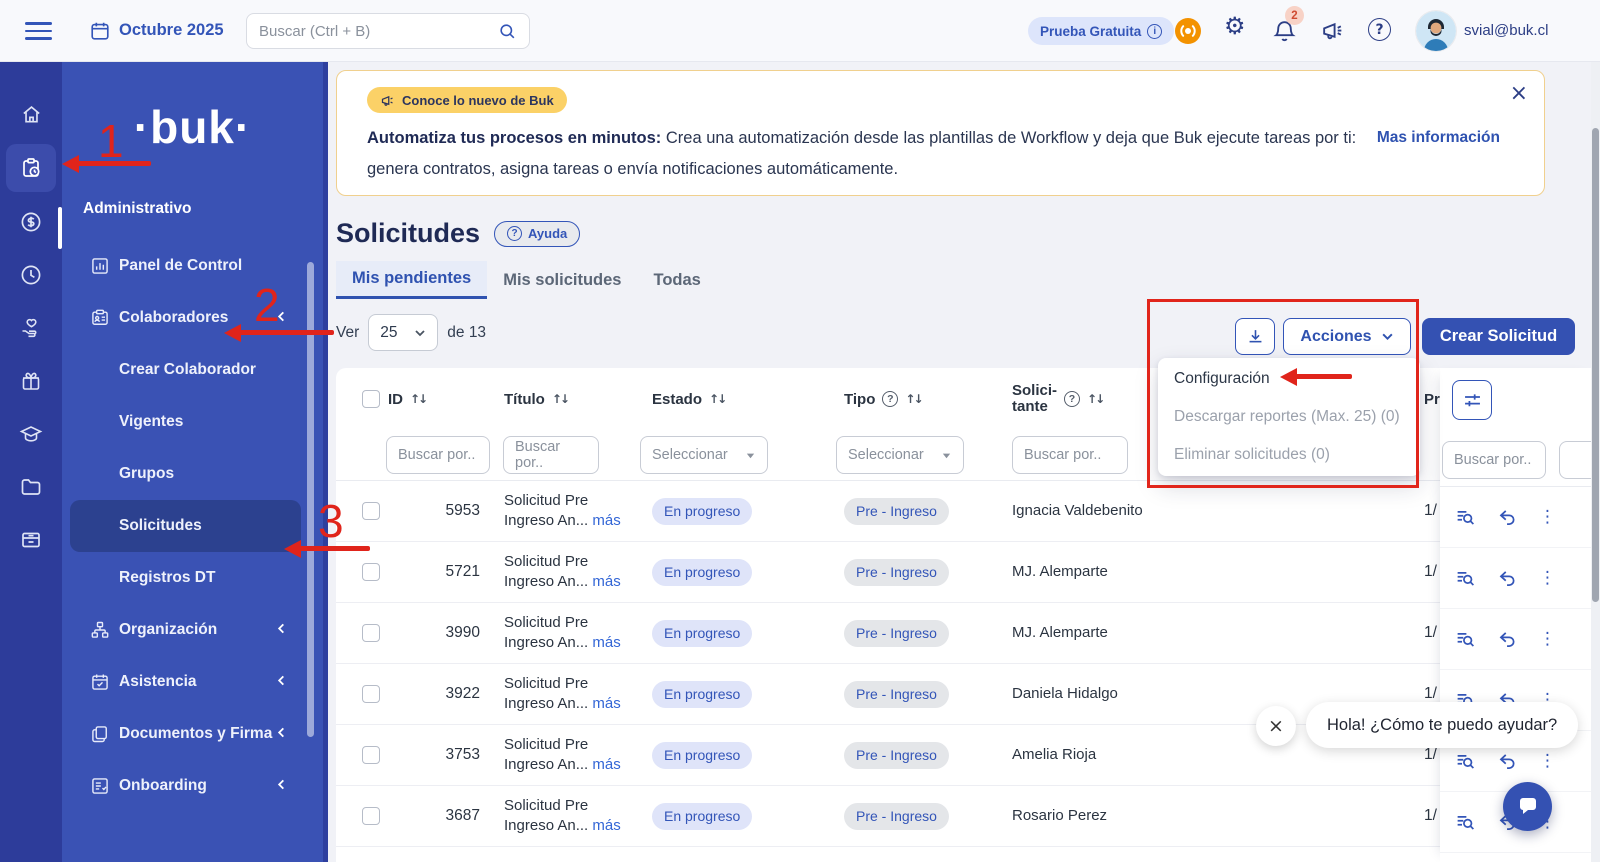  I want to click on filter-id-input: Buscar por.., so click(438, 455).